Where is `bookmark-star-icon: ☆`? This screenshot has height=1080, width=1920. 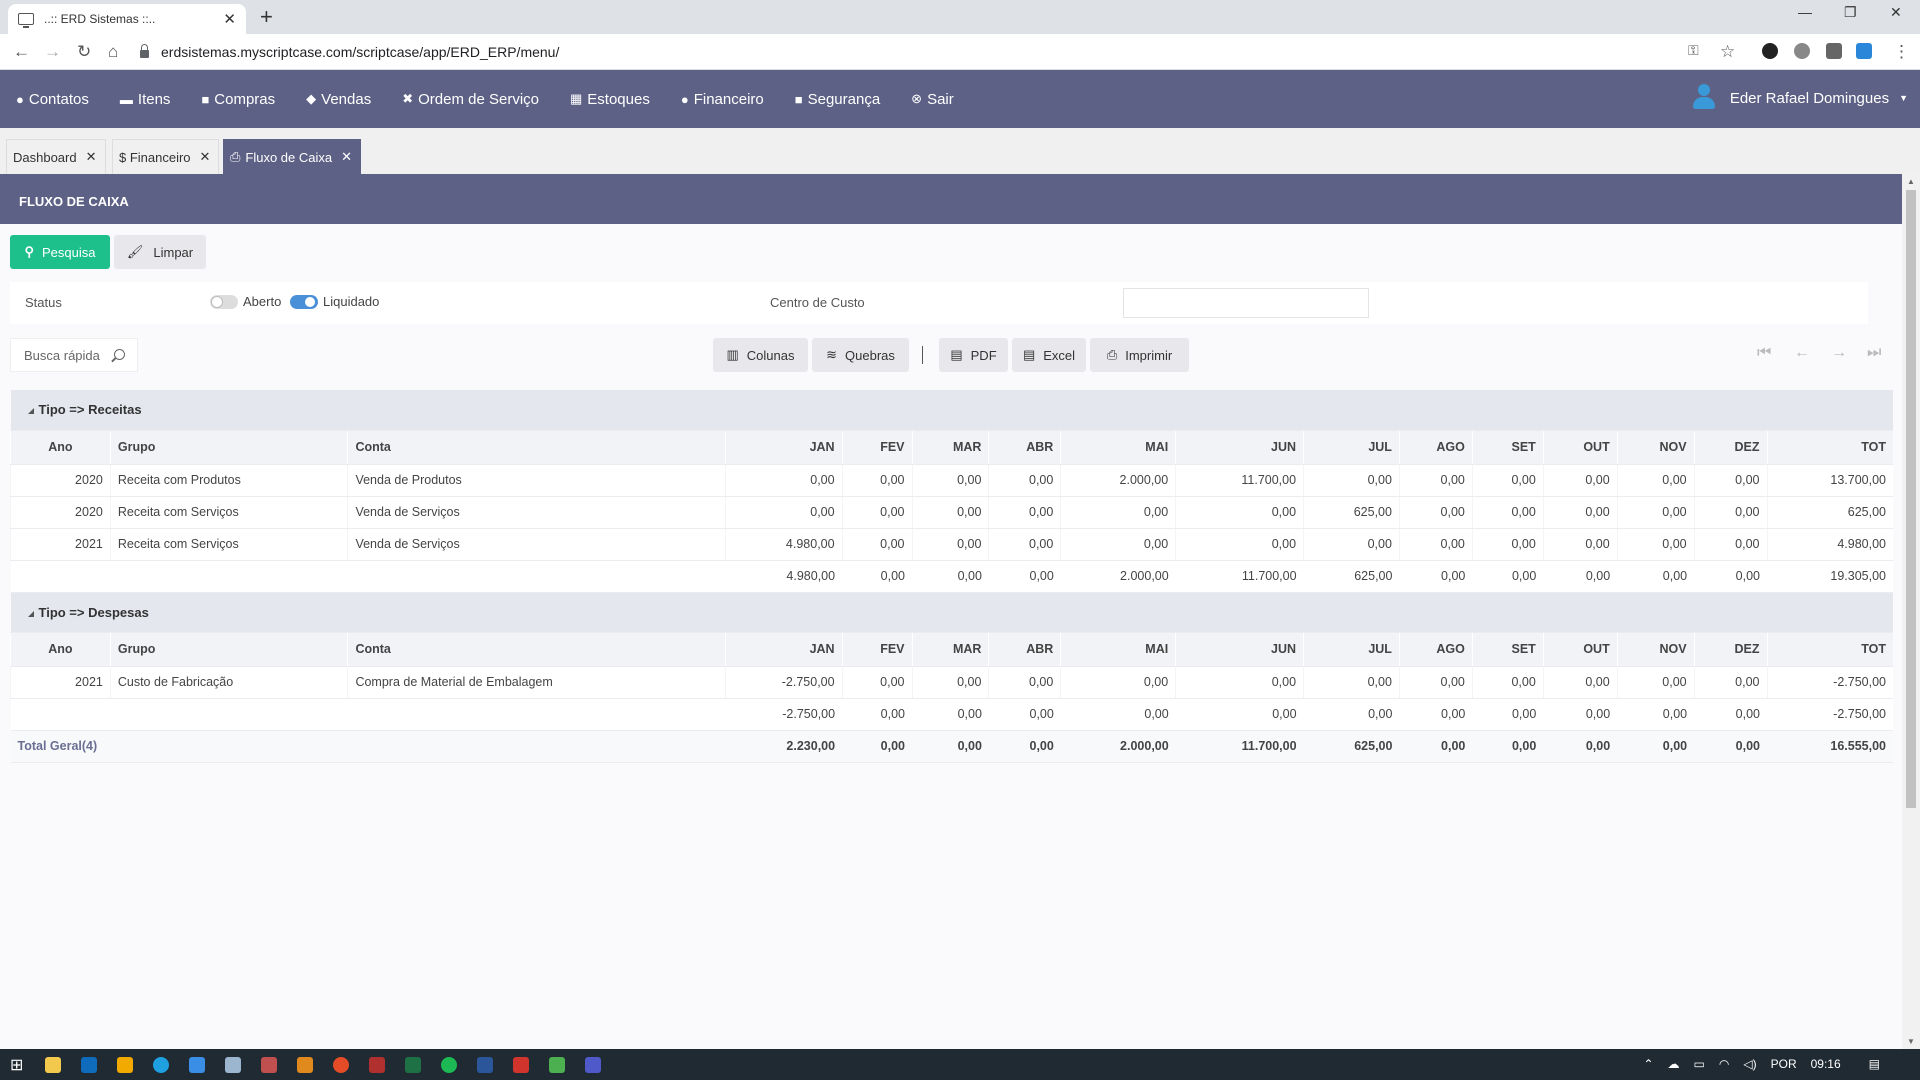
bookmark-star-icon: ☆ is located at coordinates (1727, 52).